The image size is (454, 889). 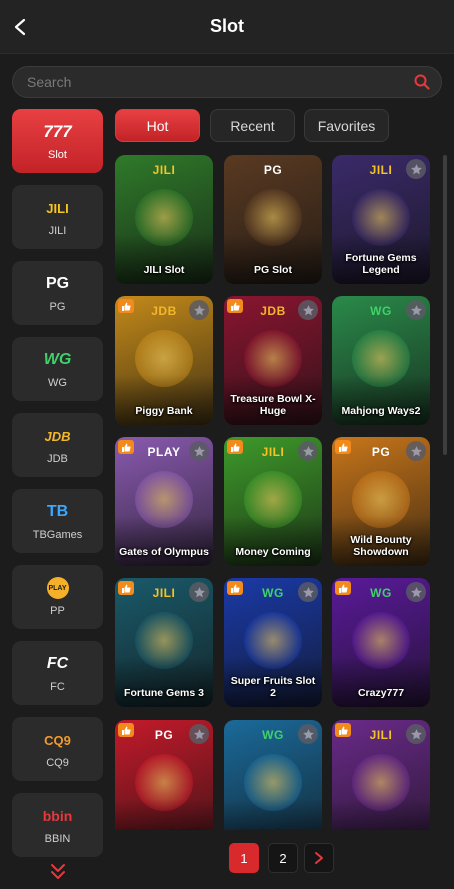 I want to click on jili-logo-icon: JILI, so click(x=57, y=208).